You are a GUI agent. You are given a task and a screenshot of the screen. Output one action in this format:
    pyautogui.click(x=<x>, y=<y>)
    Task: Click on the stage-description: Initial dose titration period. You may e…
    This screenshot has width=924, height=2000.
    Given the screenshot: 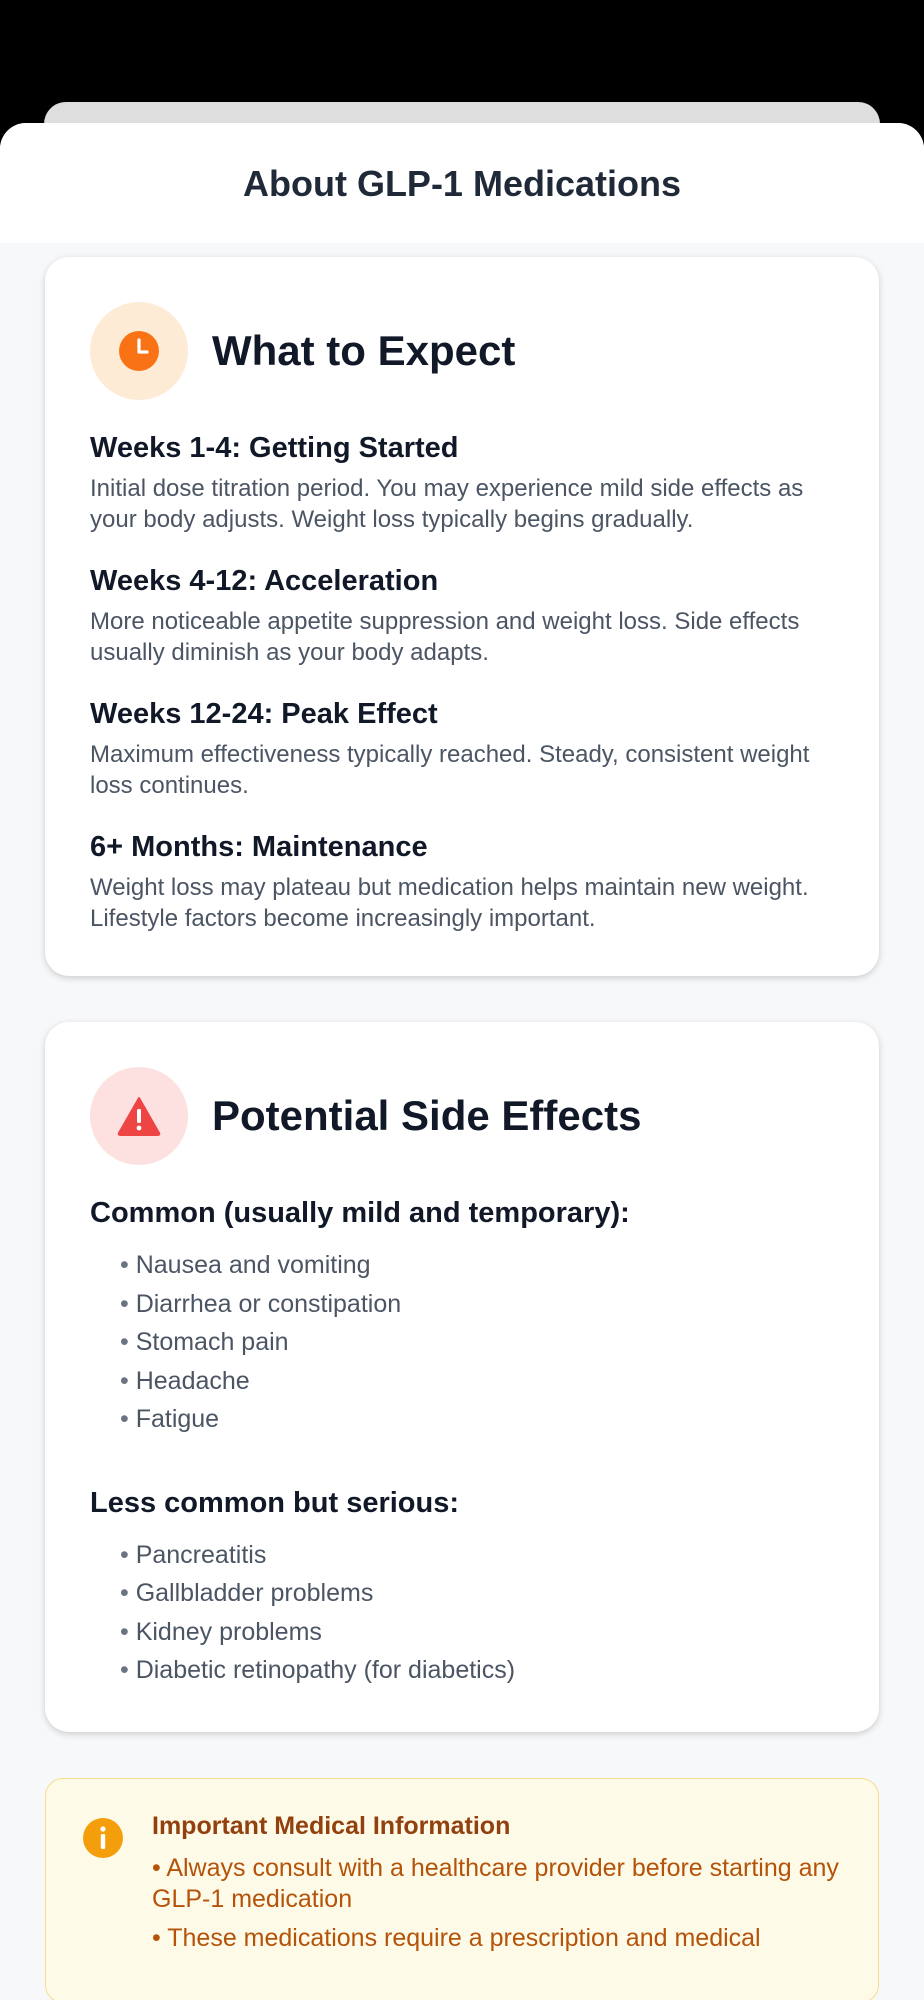 What is the action you would take?
    pyautogui.click(x=447, y=504)
    